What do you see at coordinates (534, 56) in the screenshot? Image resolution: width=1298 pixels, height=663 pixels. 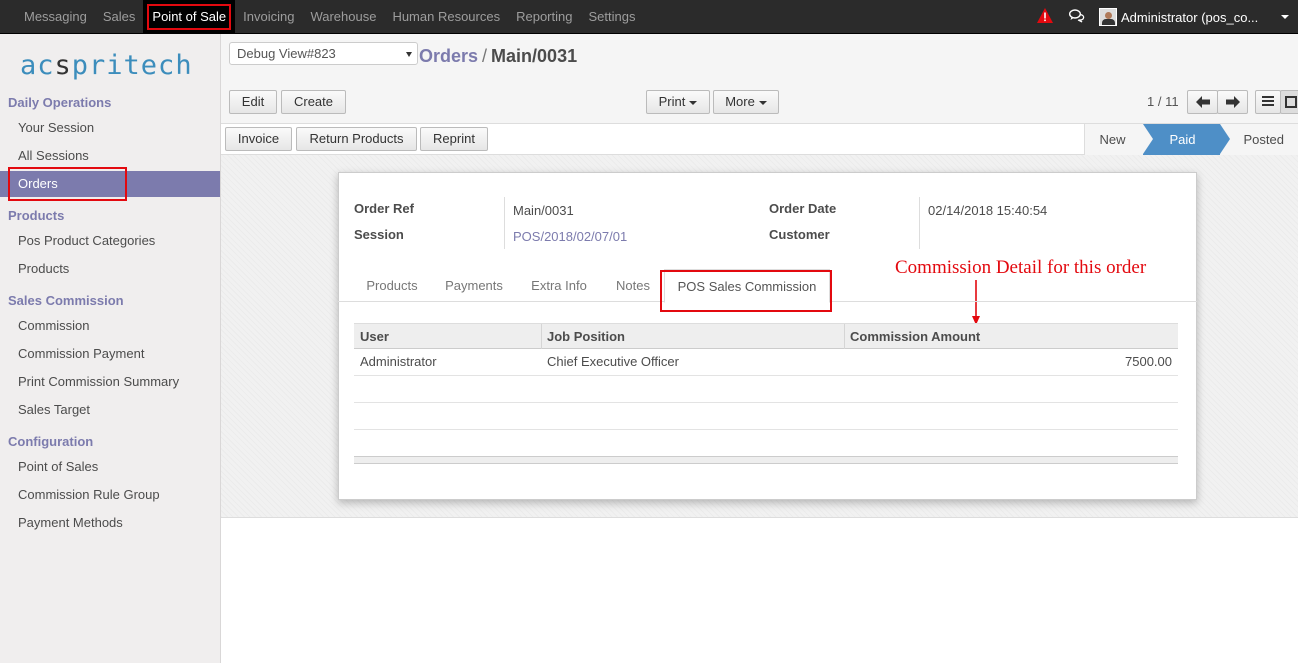 I see `breadcrumb-current: Main/0031` at bounding box center [534, 56].